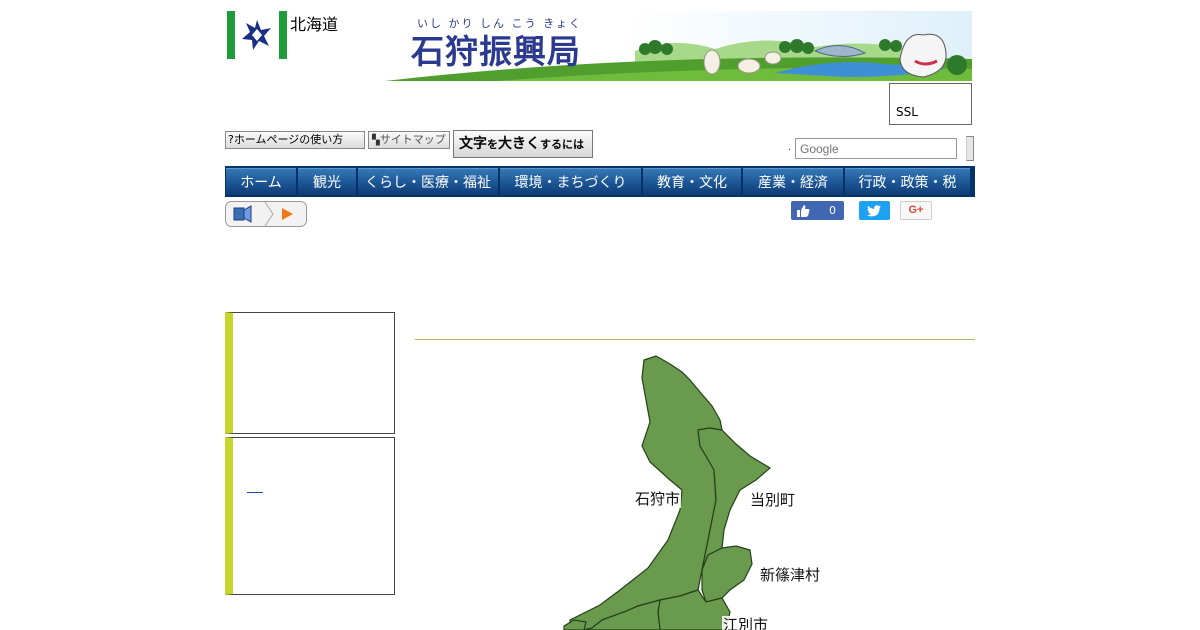 Image resolution: width=1200 pixels, height=630 pixels. Describe the element at coordinates (907, 181) in the screenshot. I see `nav-administration: 行政・政策・税` at that location.